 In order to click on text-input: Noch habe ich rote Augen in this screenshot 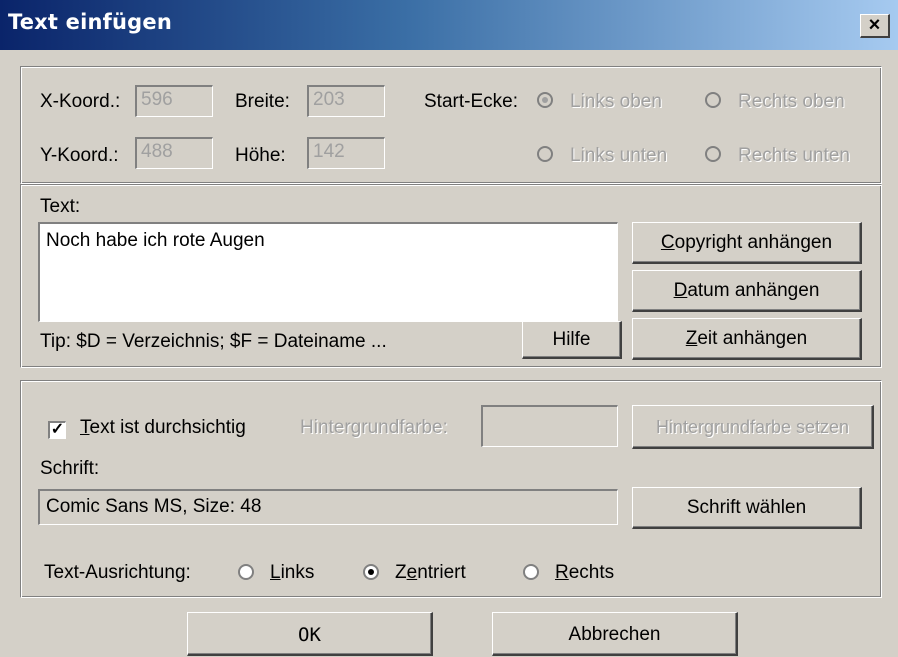, I will do `click(328, 272)`.